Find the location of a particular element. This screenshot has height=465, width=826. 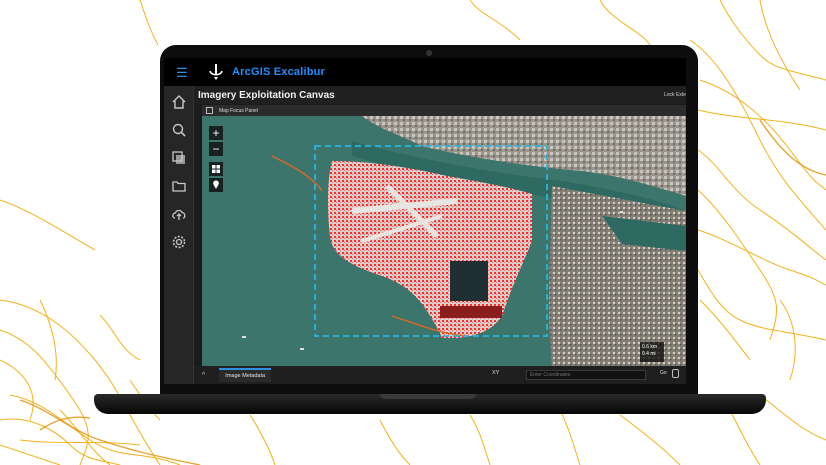

scale-readout: 0.6 km 0.4 mi is located at coordinates (652, 352).